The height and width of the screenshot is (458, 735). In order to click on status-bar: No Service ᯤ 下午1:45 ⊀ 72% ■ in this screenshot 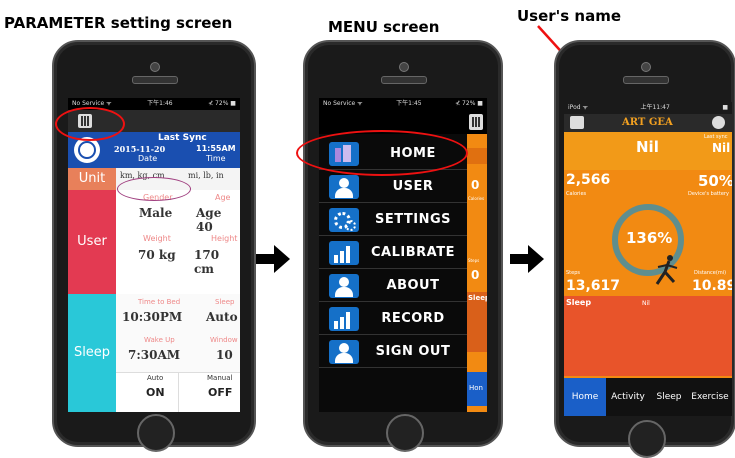, I will do `click(403, 104)`.